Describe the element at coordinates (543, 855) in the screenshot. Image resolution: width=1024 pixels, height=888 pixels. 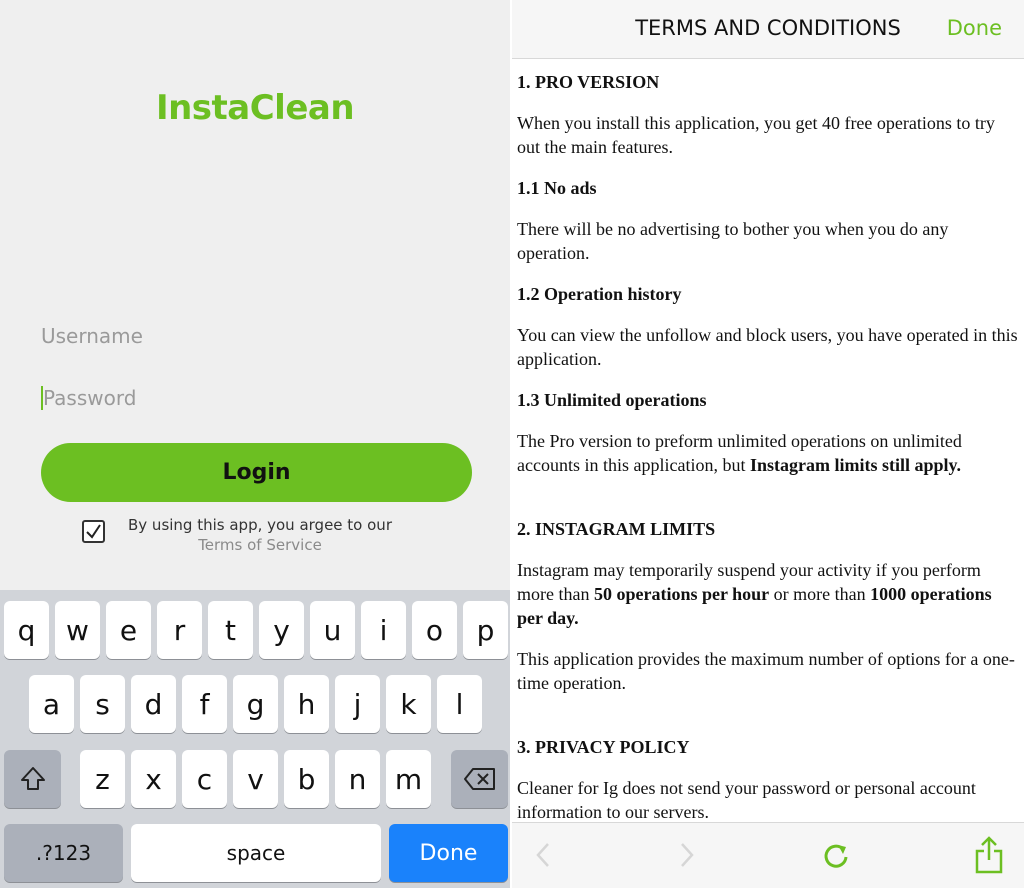
I see `chevron-left-icon` at that location.